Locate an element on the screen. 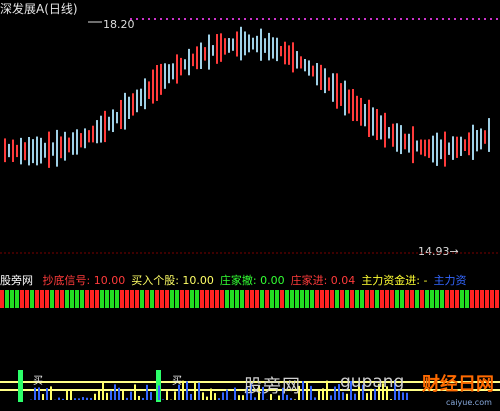 This screenshot has width=500, height=411. signal-stripe is located at coordinates (249, 299).